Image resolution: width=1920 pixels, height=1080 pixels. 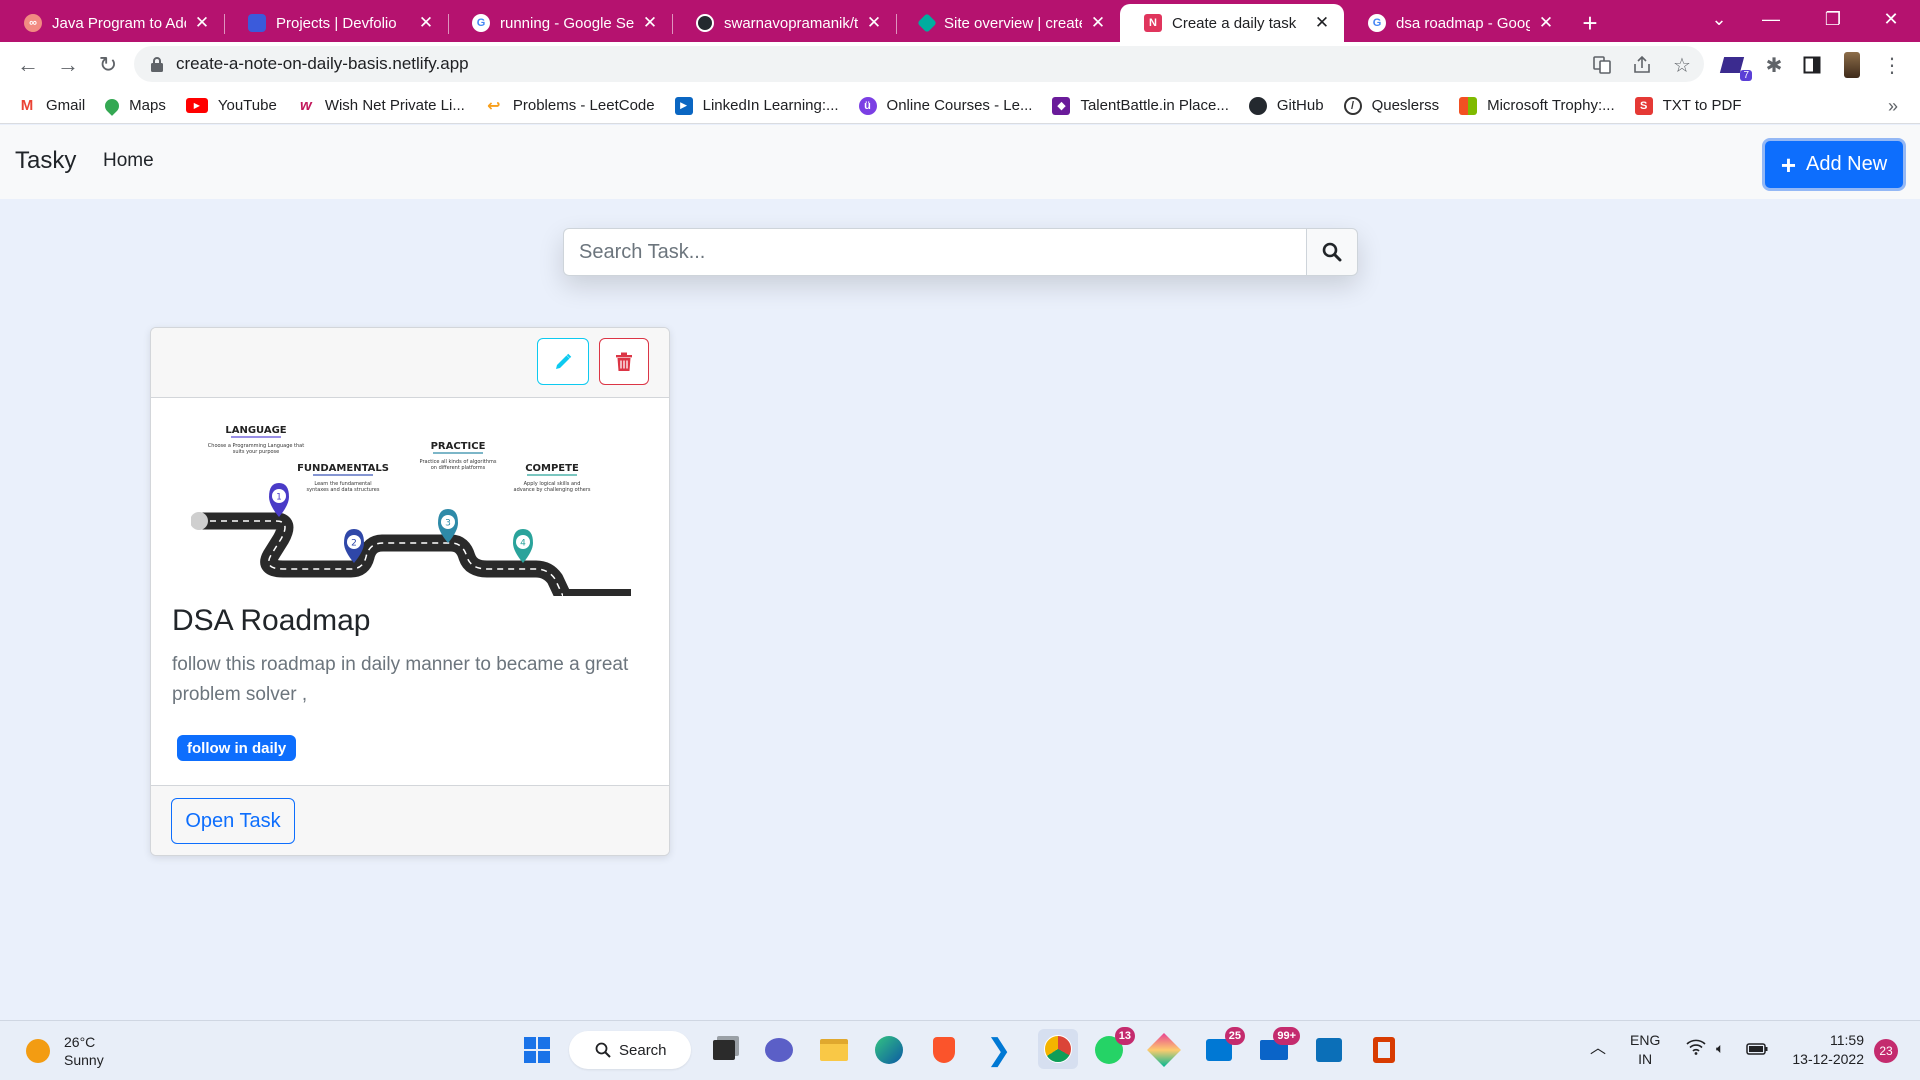 What do you see at coordinates (1286, 105) in the screenshot?
I see `bookmark-github: GitHub` at bounding box center [1286, 105].